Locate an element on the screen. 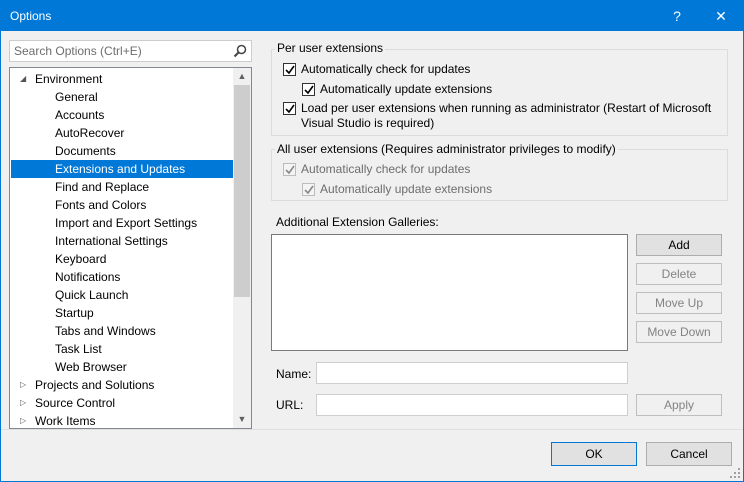 The image size is (744, 482). tree-item-web-browser: Web Browser is located at coordinates (122, 367).